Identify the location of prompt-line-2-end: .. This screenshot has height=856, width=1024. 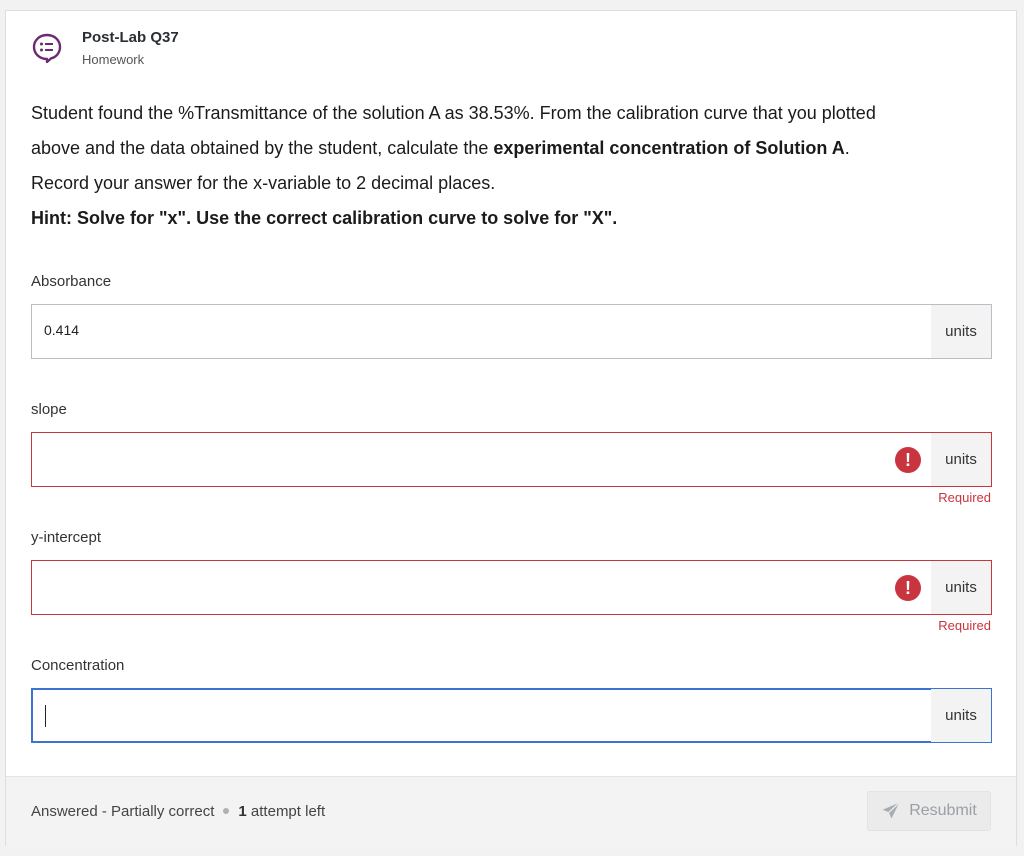
(847, 148).